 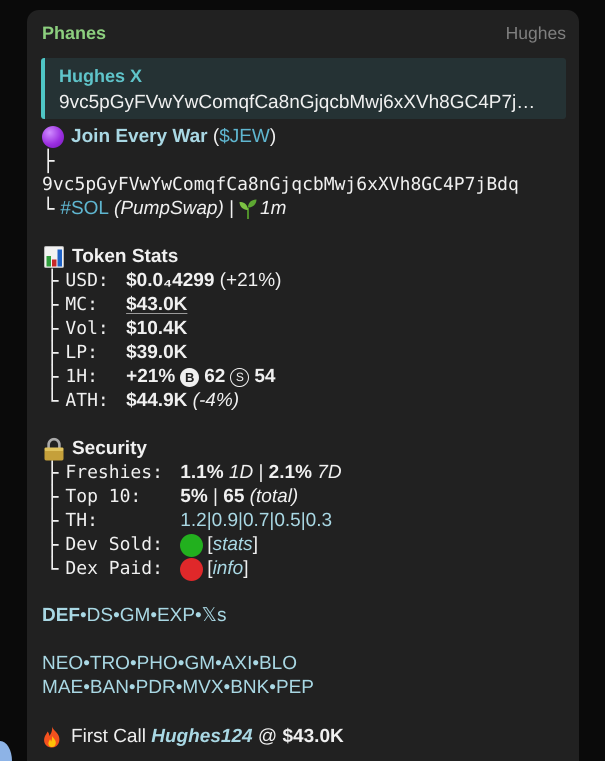 What do you see at coordinates (250, 687) in the screenshot?
I see `shortcut-link: BNK` at bounding box center [250, 687].